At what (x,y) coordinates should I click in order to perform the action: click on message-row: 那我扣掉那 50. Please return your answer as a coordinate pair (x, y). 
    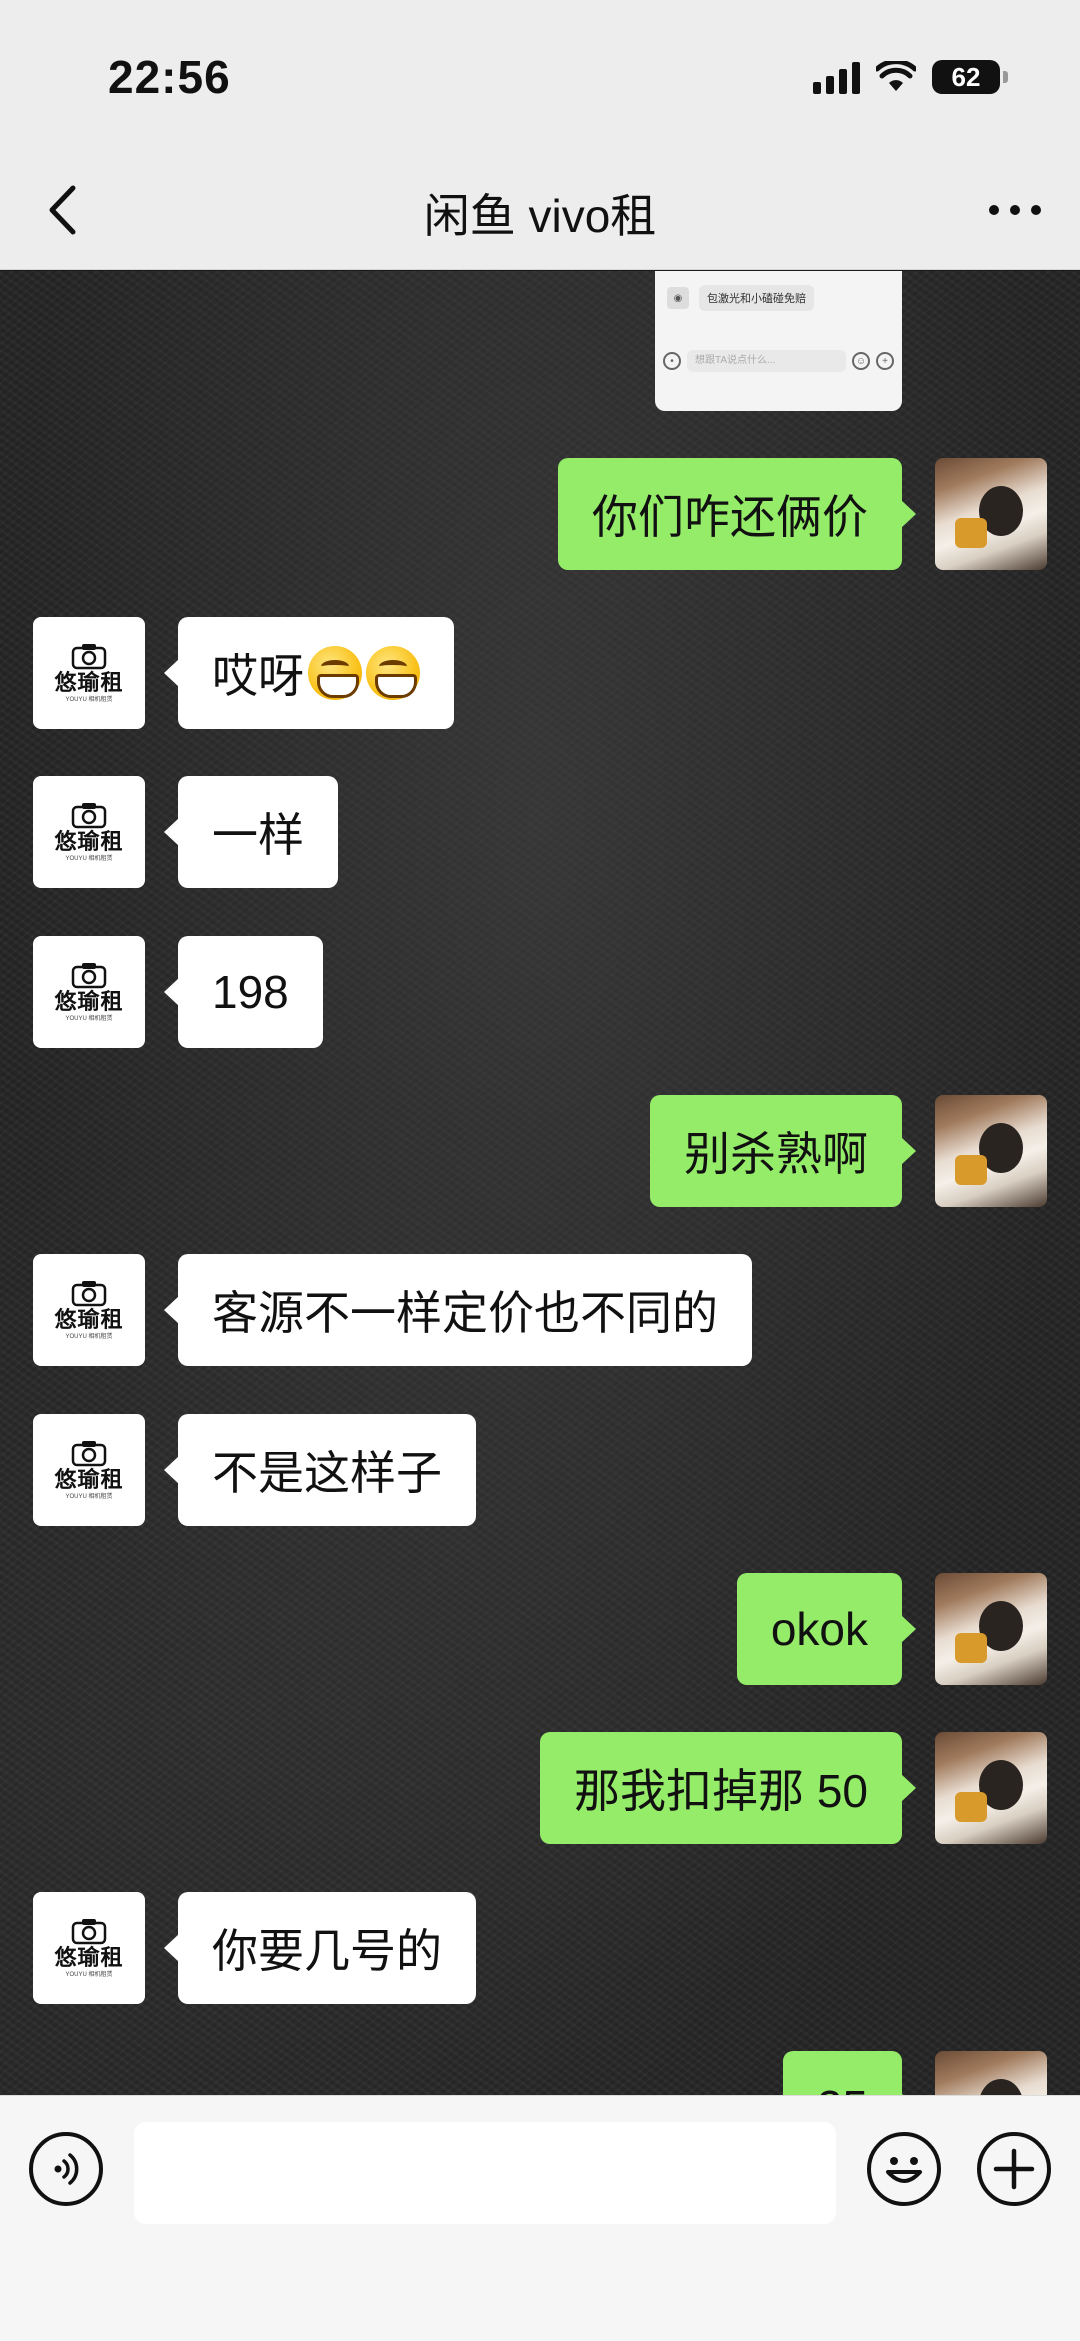
    Looking at the image, I should click on (793, 1788).